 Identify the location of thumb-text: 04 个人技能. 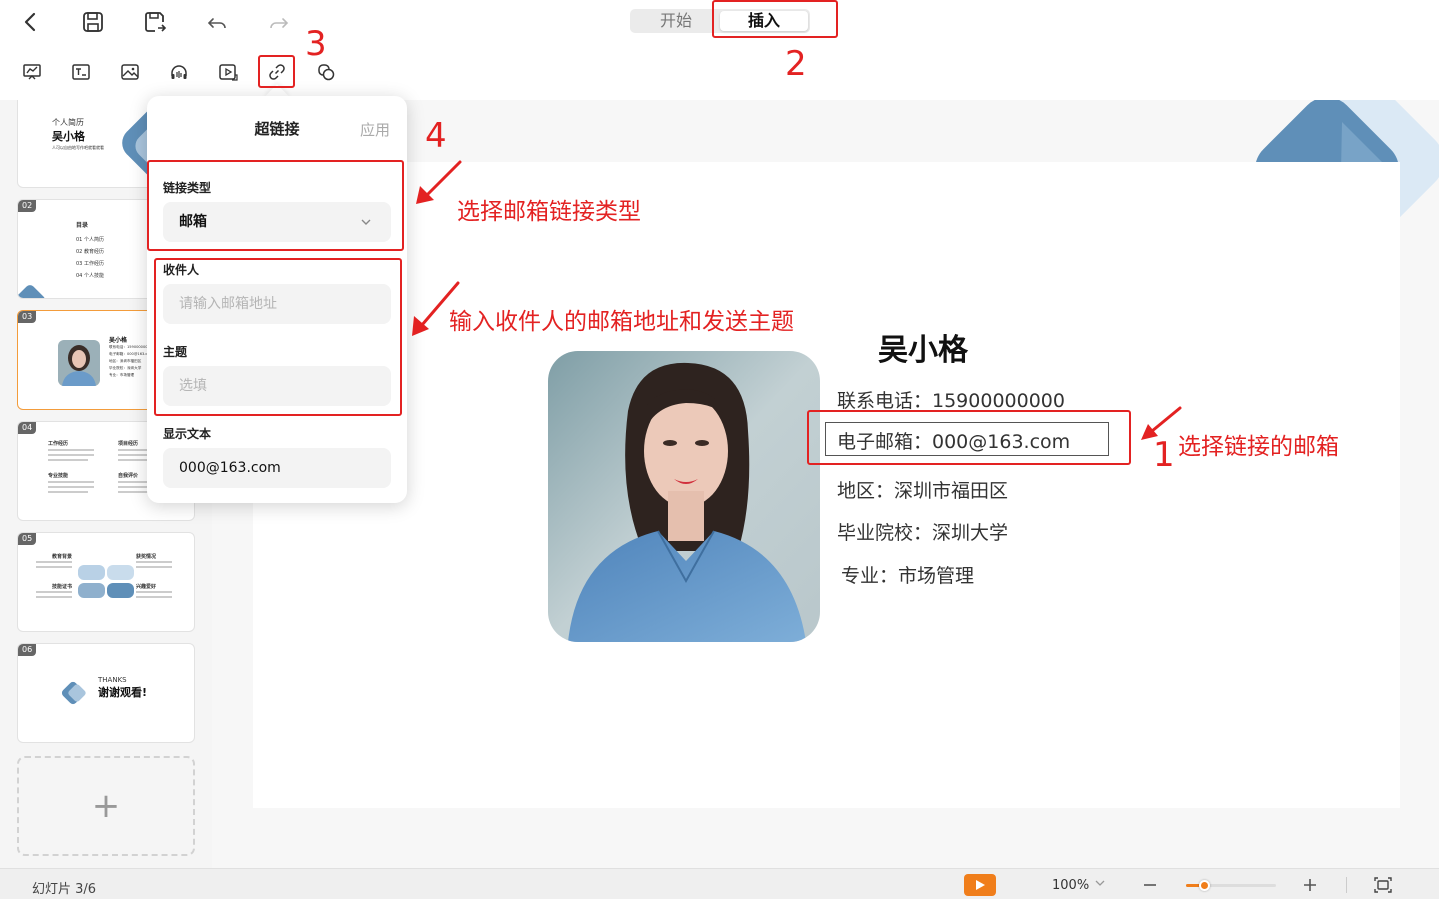
(90, 276).